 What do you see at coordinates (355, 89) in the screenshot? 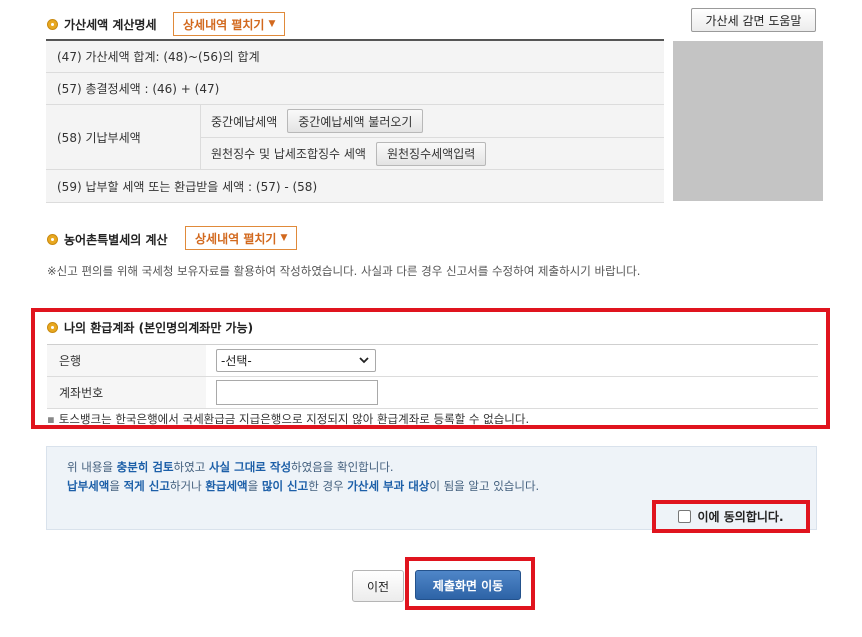
I see `row-57: (57) 총결정세액 : (46) + (47)` at bounding box center [355, 89].